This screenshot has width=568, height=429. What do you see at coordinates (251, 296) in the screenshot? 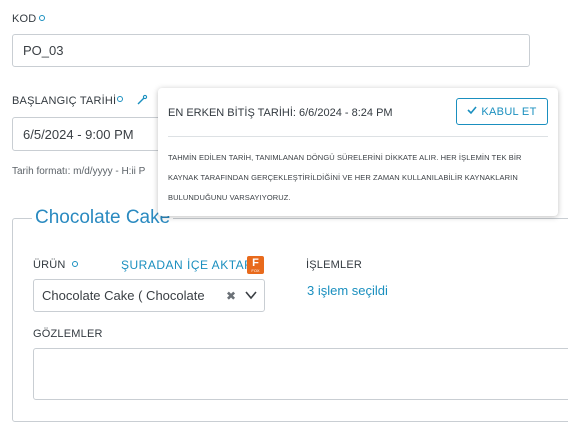
I see `chevron-down-icon` at bounding box center [251, 296].